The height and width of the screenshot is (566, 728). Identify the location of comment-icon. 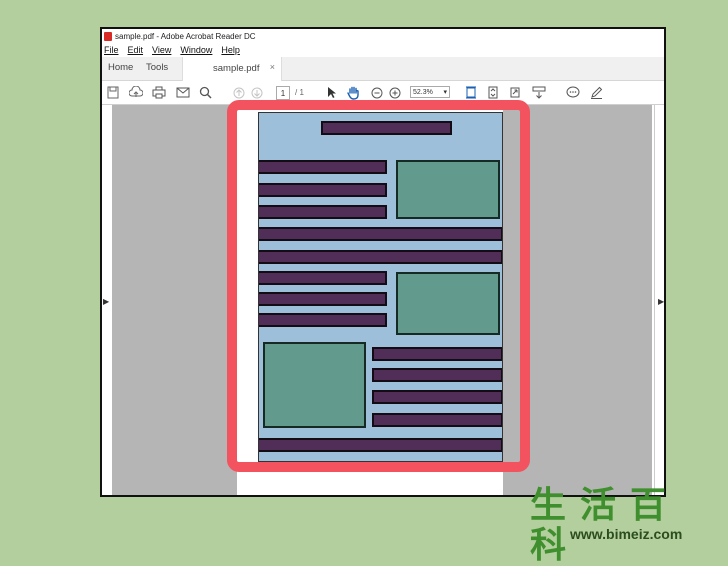
(573, 92).